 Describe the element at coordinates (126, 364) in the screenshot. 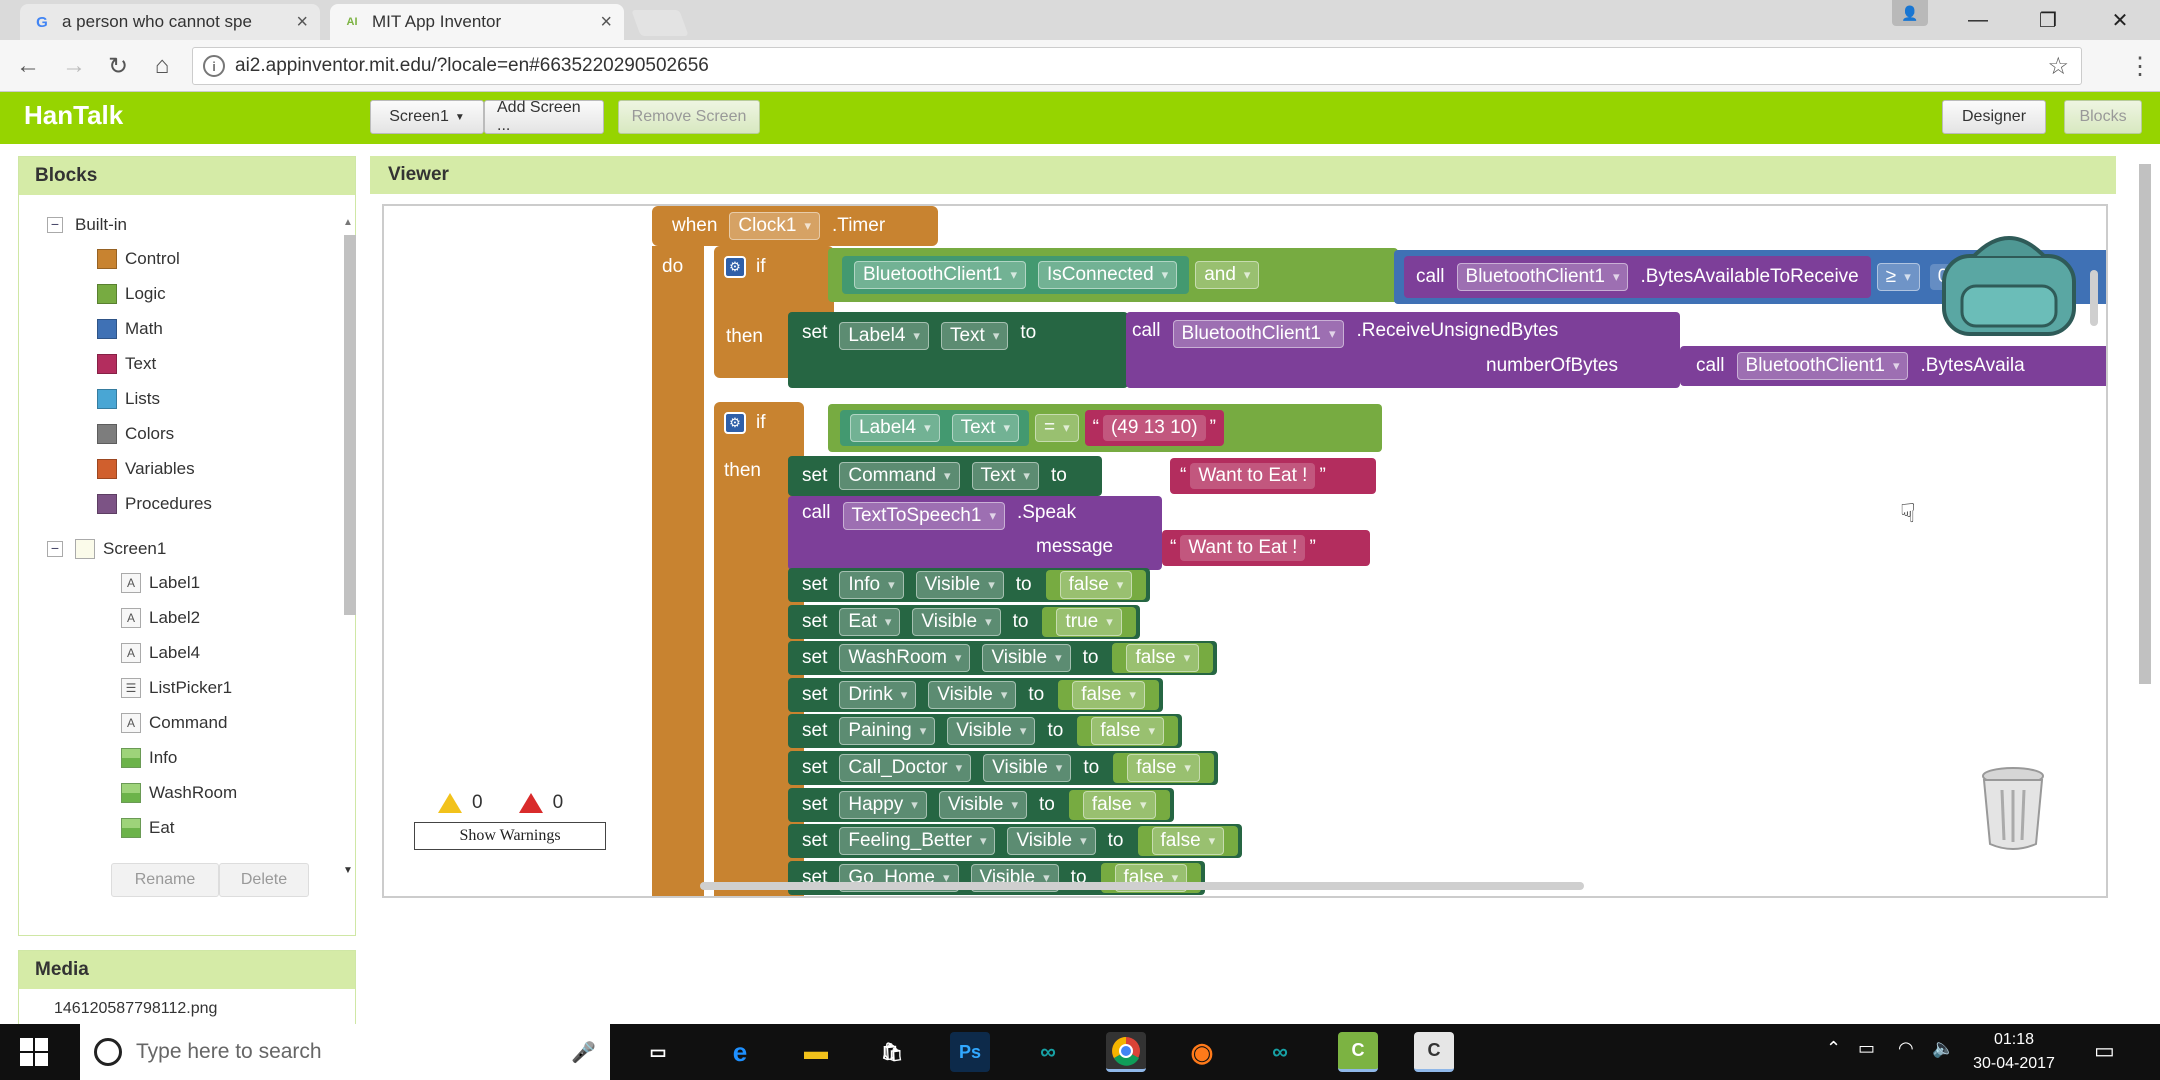

I see `builtin-text: Text` at that location.